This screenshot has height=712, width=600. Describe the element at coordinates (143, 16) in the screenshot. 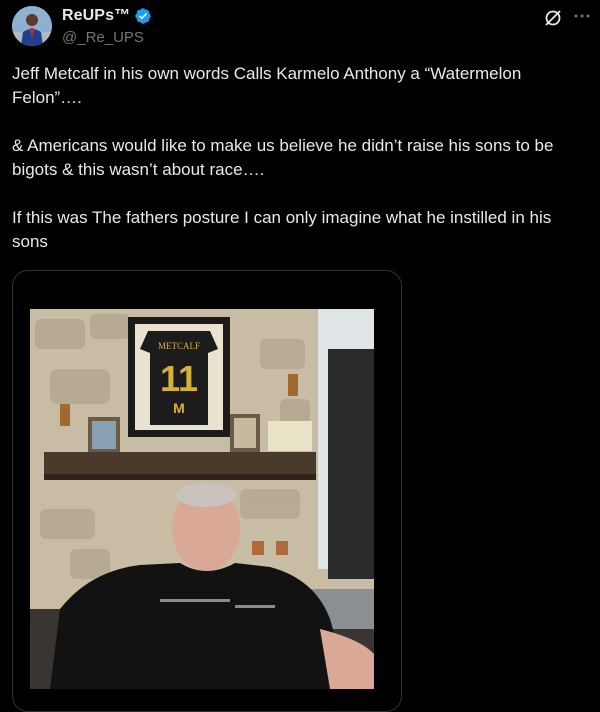

I see `verified-badge-icon` at that location.